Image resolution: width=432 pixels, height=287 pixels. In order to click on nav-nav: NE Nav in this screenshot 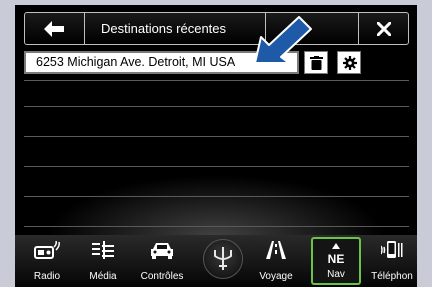, I will do `click(336, 261)`.